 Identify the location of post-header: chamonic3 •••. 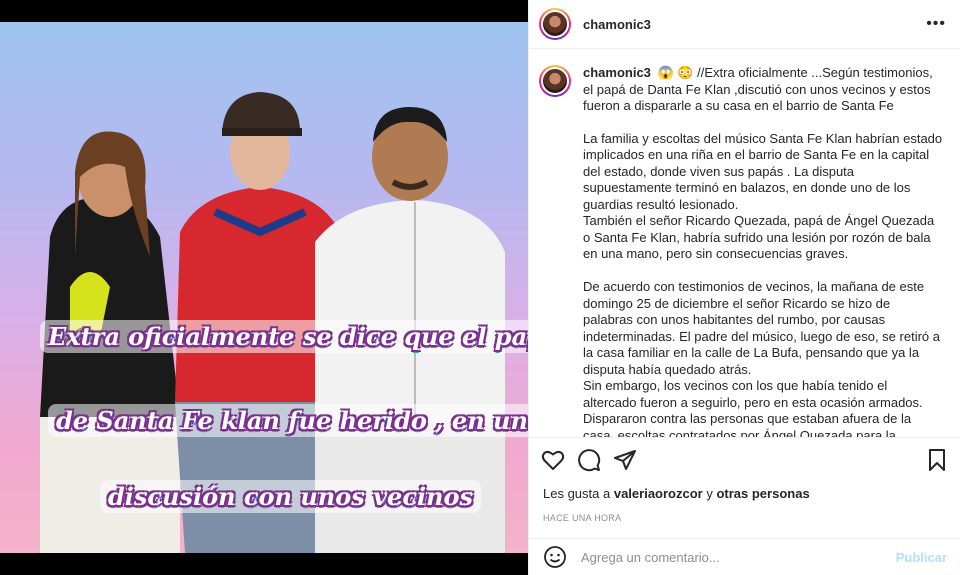
(744, 24).